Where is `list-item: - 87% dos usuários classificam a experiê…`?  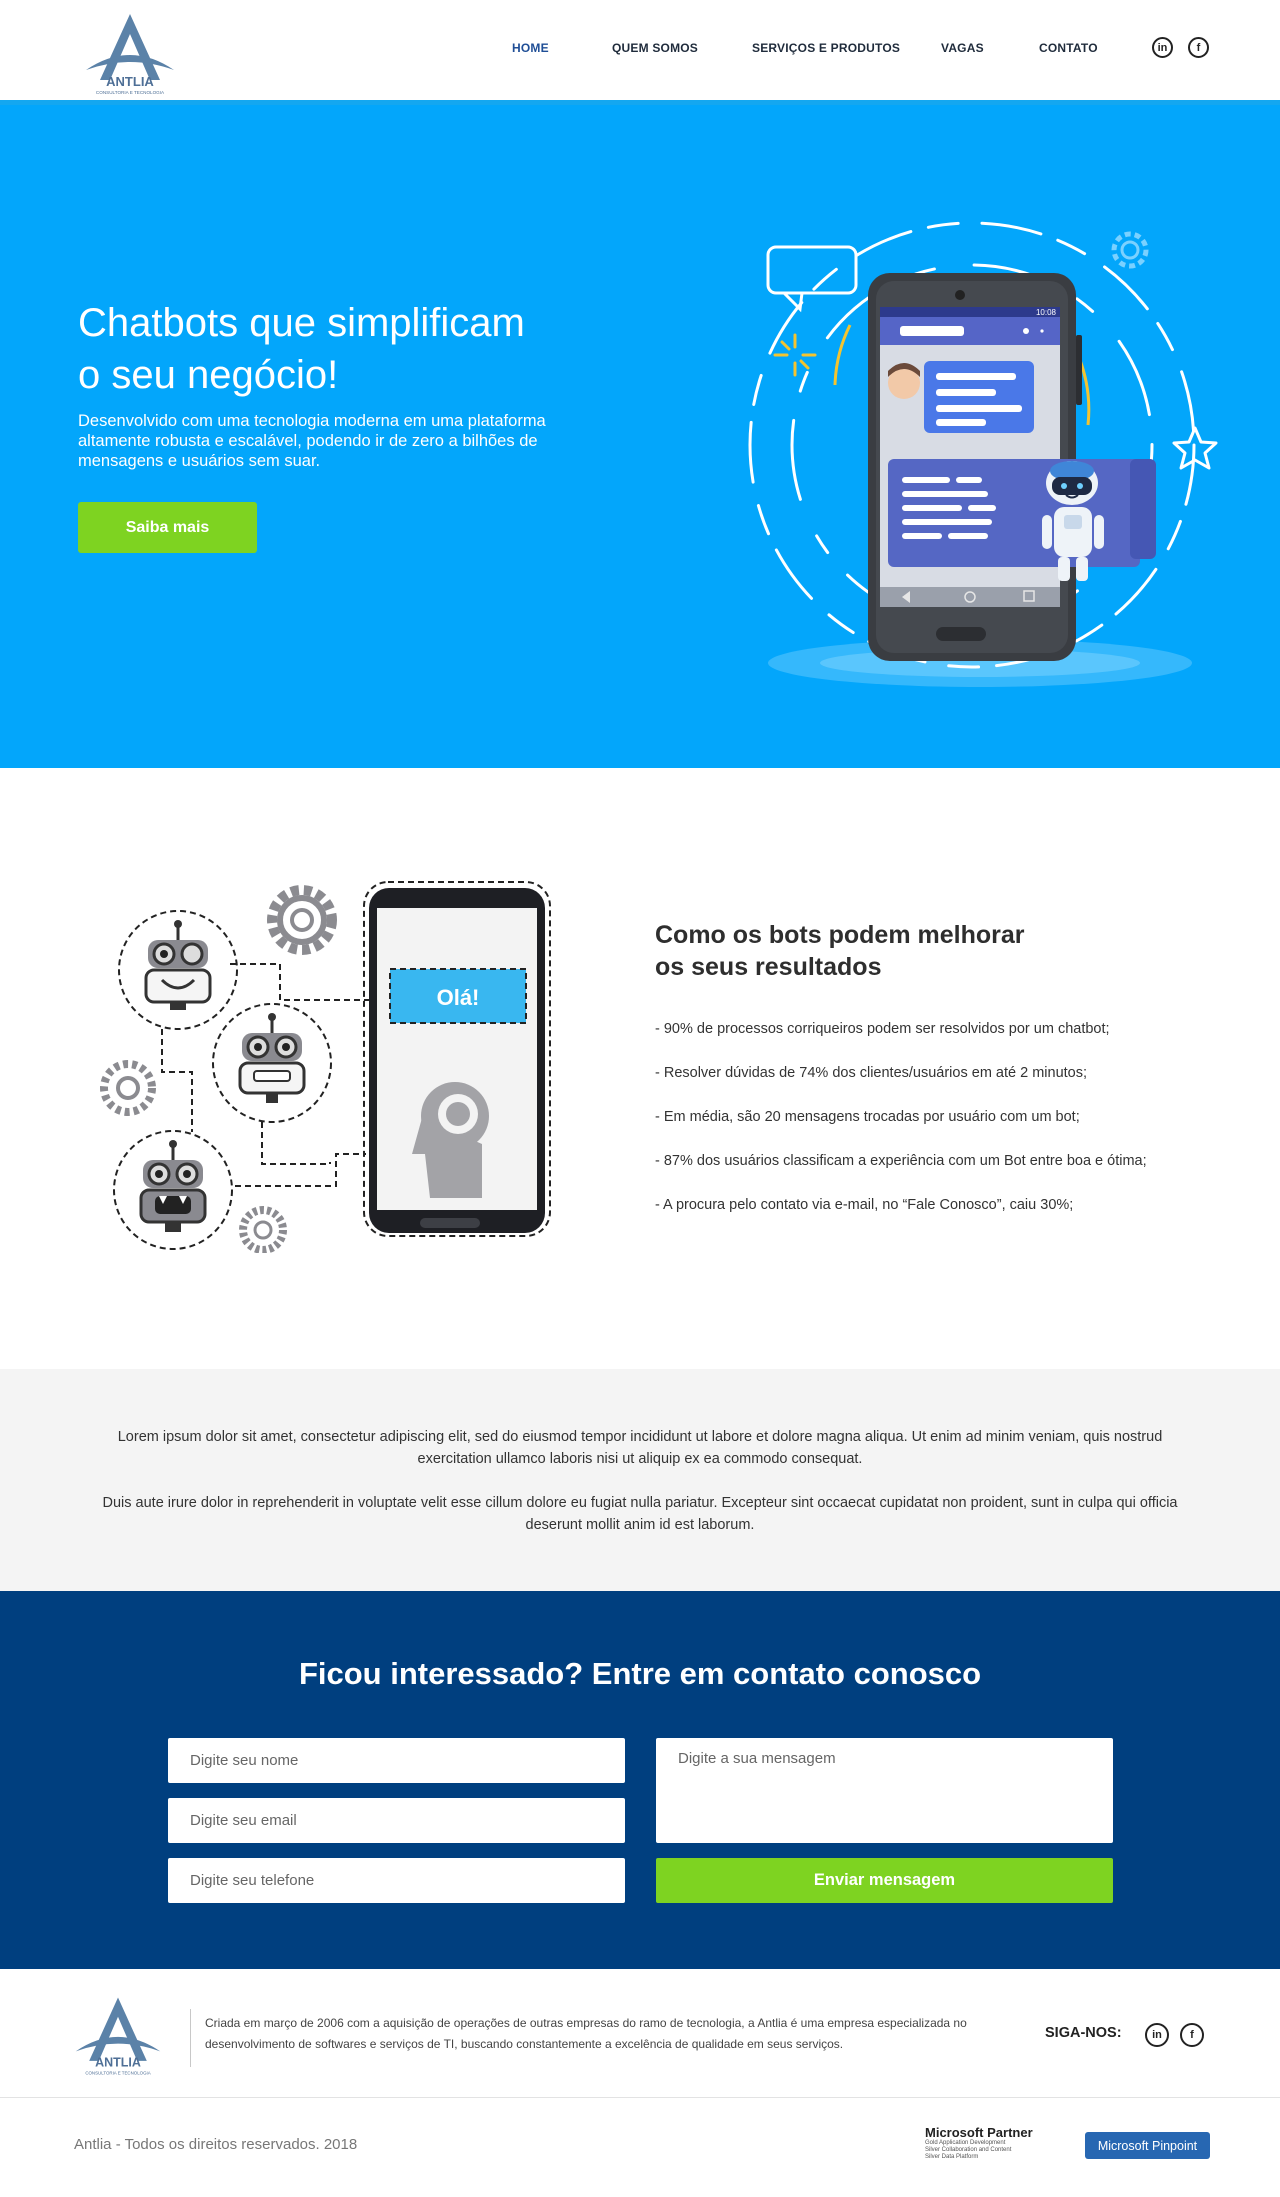 list-item: - 87% dos usuários classificam a experiê… is located at coordinates (901, 1161).